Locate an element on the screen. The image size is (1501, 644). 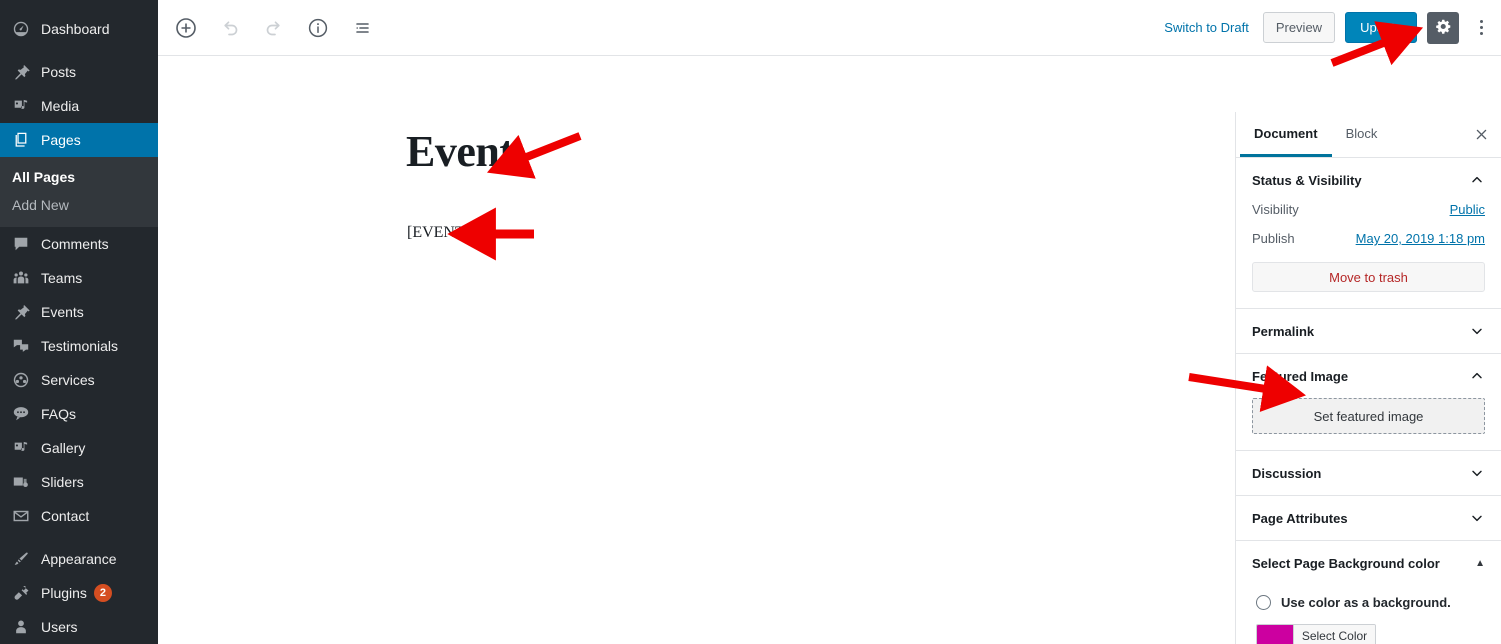
sidebar-item-testimonials: Testimonials is located at coordinates (79, 346).